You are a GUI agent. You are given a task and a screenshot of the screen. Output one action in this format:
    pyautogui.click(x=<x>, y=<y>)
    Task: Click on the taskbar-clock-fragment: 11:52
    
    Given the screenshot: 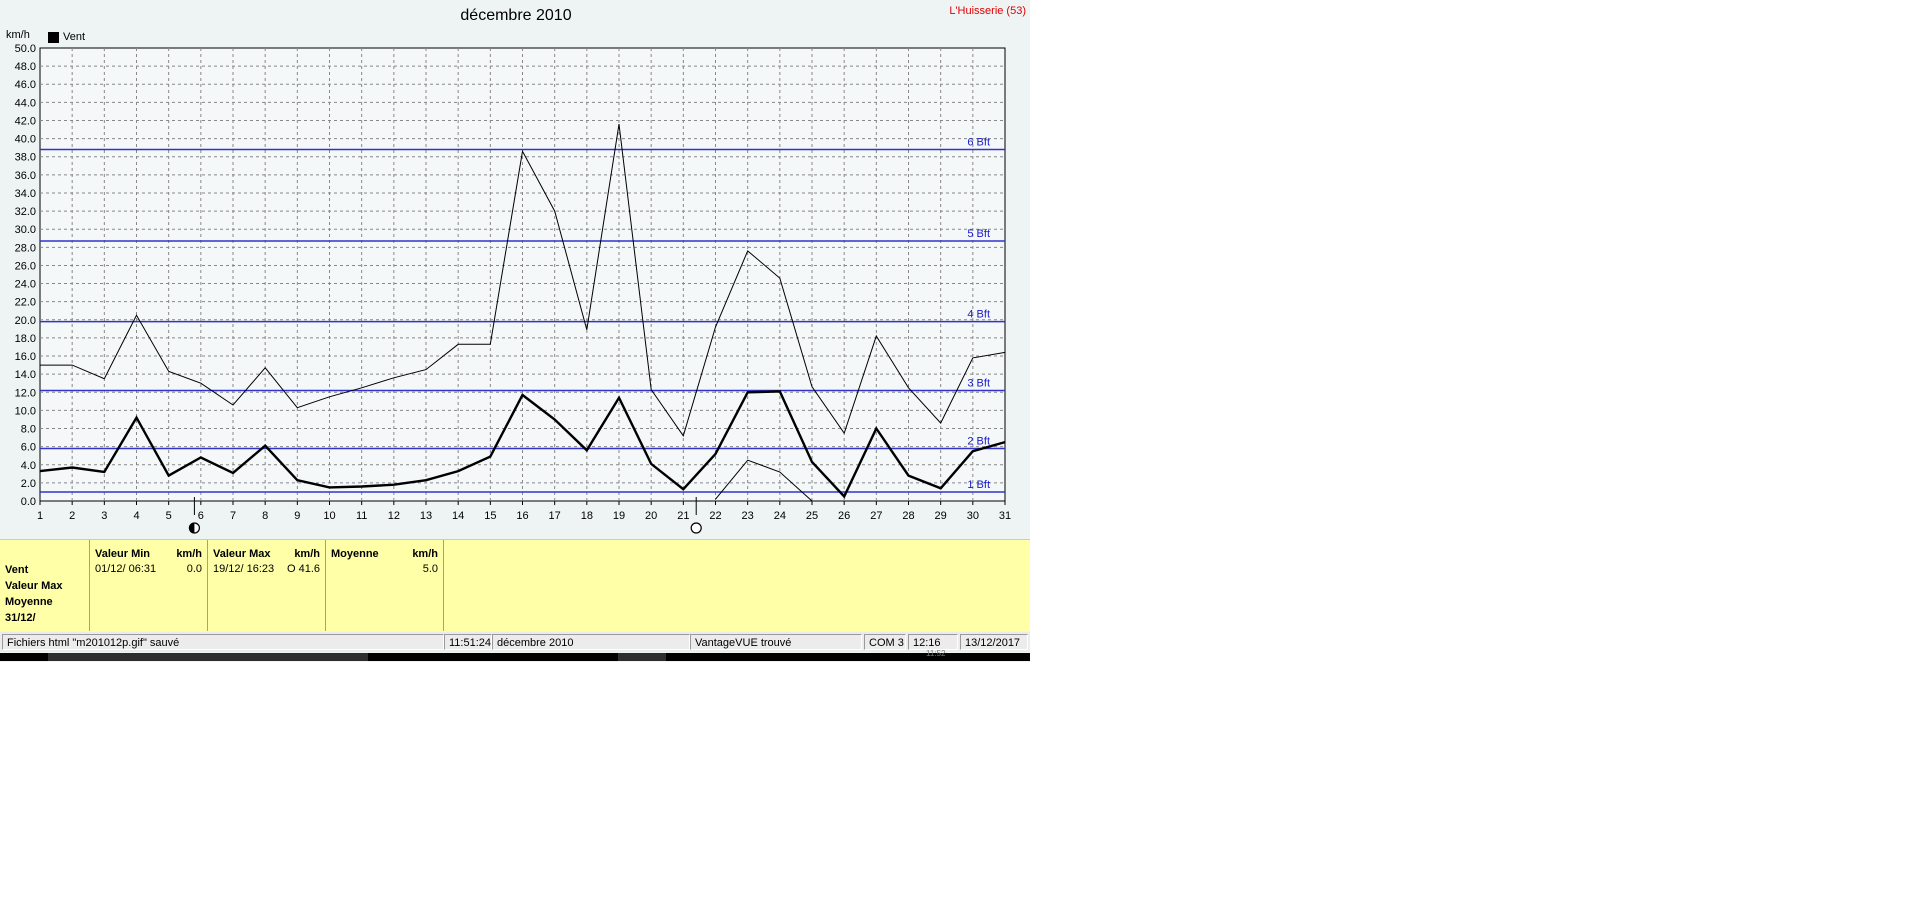 What is the action you would take?
    pyautogui.click(x=936, y=653)
    